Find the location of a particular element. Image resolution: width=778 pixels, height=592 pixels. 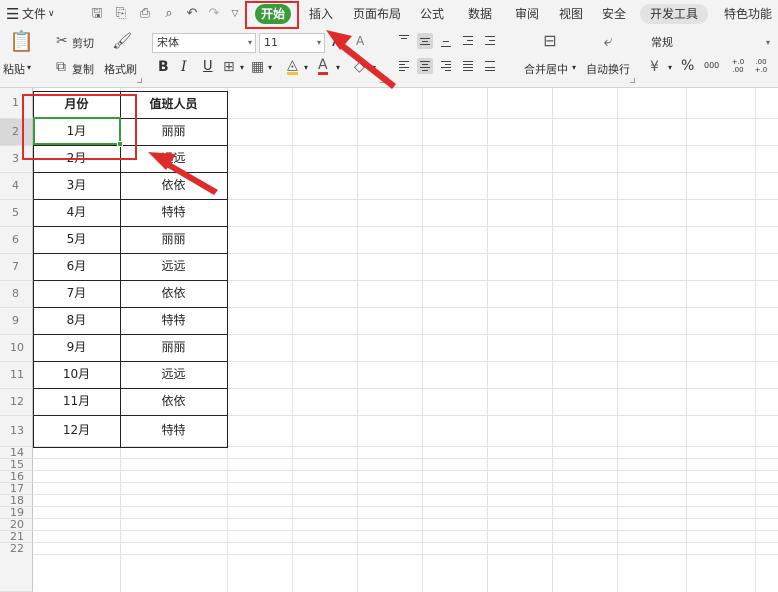

table-cell-month: 4月 is located at coordinates (76, 212).